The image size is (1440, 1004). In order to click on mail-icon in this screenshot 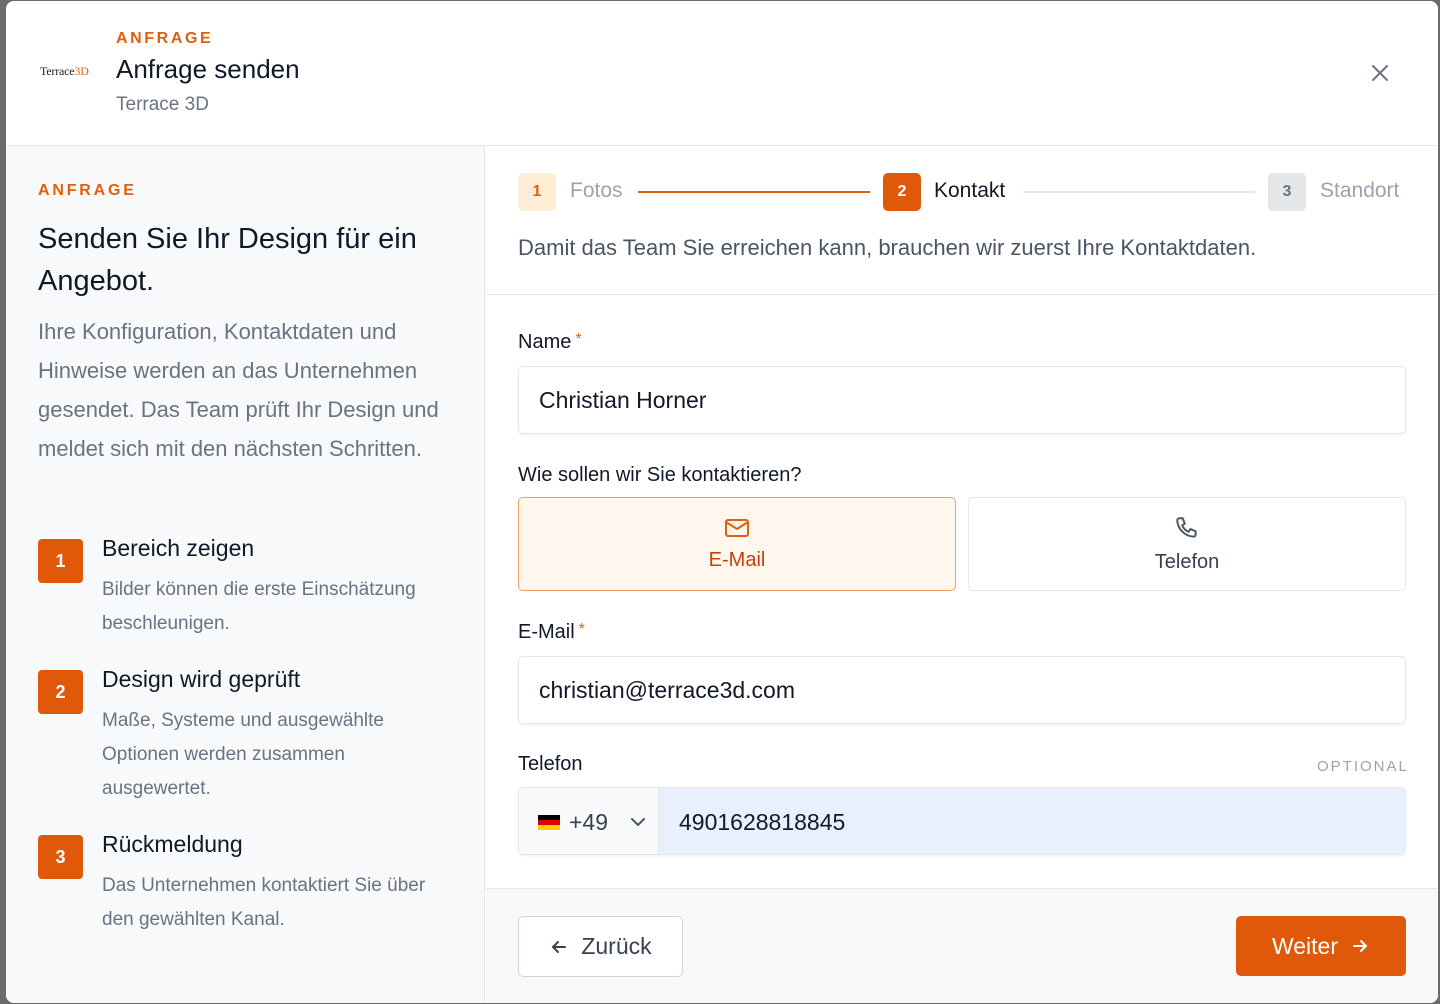, I will do `click(737, 527)`.